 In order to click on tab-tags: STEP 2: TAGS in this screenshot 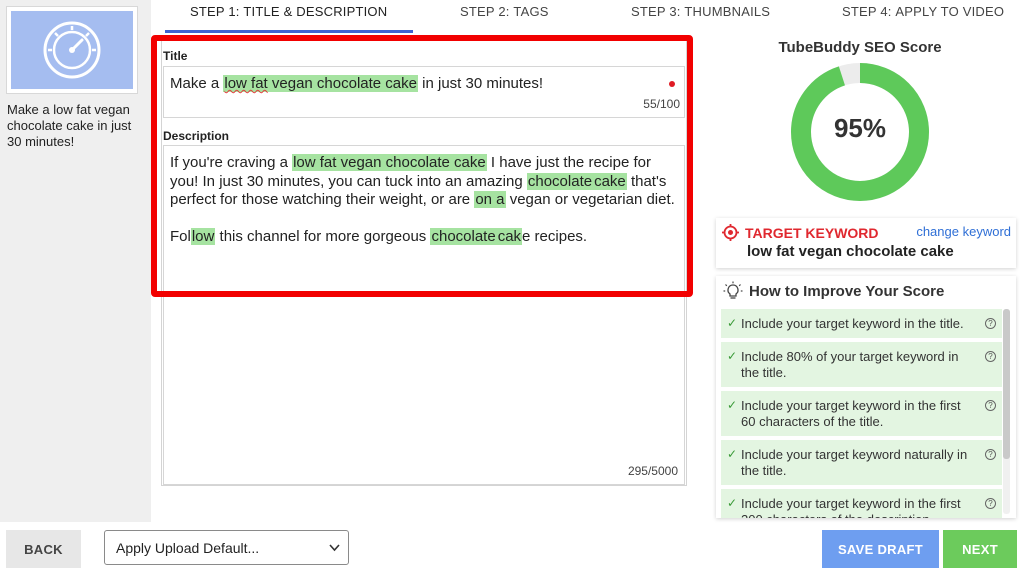, I will do `click(504, 11)`.